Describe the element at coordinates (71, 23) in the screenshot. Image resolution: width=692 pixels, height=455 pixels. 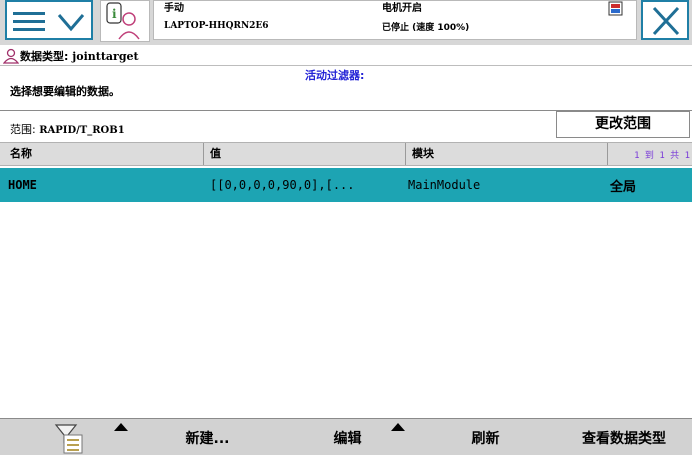
I see `chevron-down-icon` at that location.